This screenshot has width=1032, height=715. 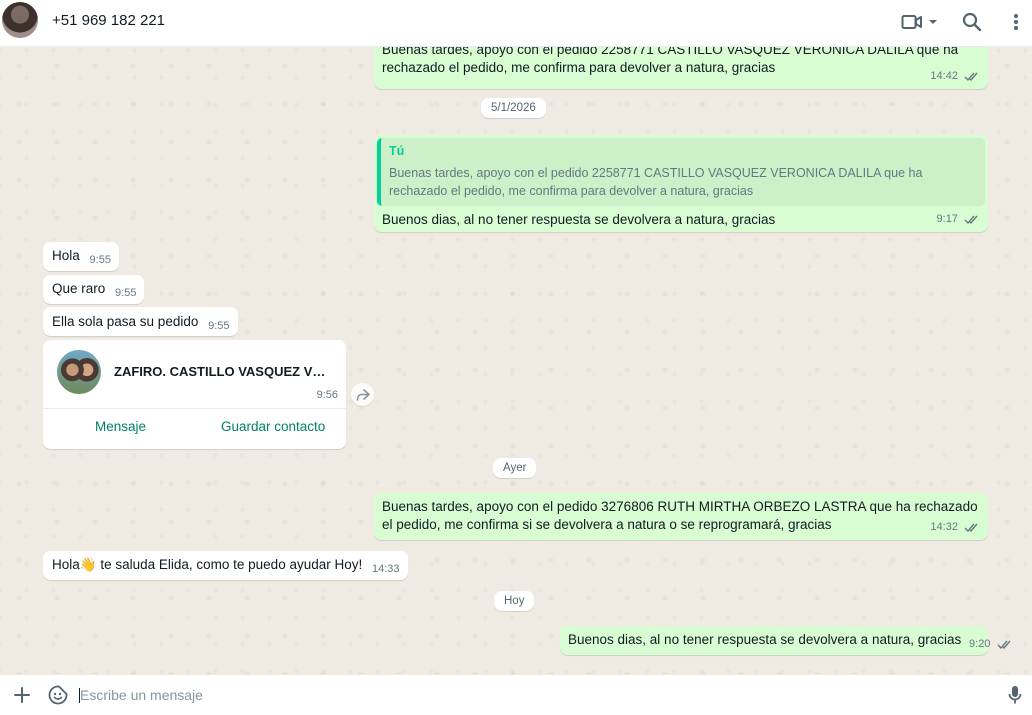 What do you see at coordinates (22, 695) in the screenshot?
I see `plus-icon` at bounding box center [22, 695].